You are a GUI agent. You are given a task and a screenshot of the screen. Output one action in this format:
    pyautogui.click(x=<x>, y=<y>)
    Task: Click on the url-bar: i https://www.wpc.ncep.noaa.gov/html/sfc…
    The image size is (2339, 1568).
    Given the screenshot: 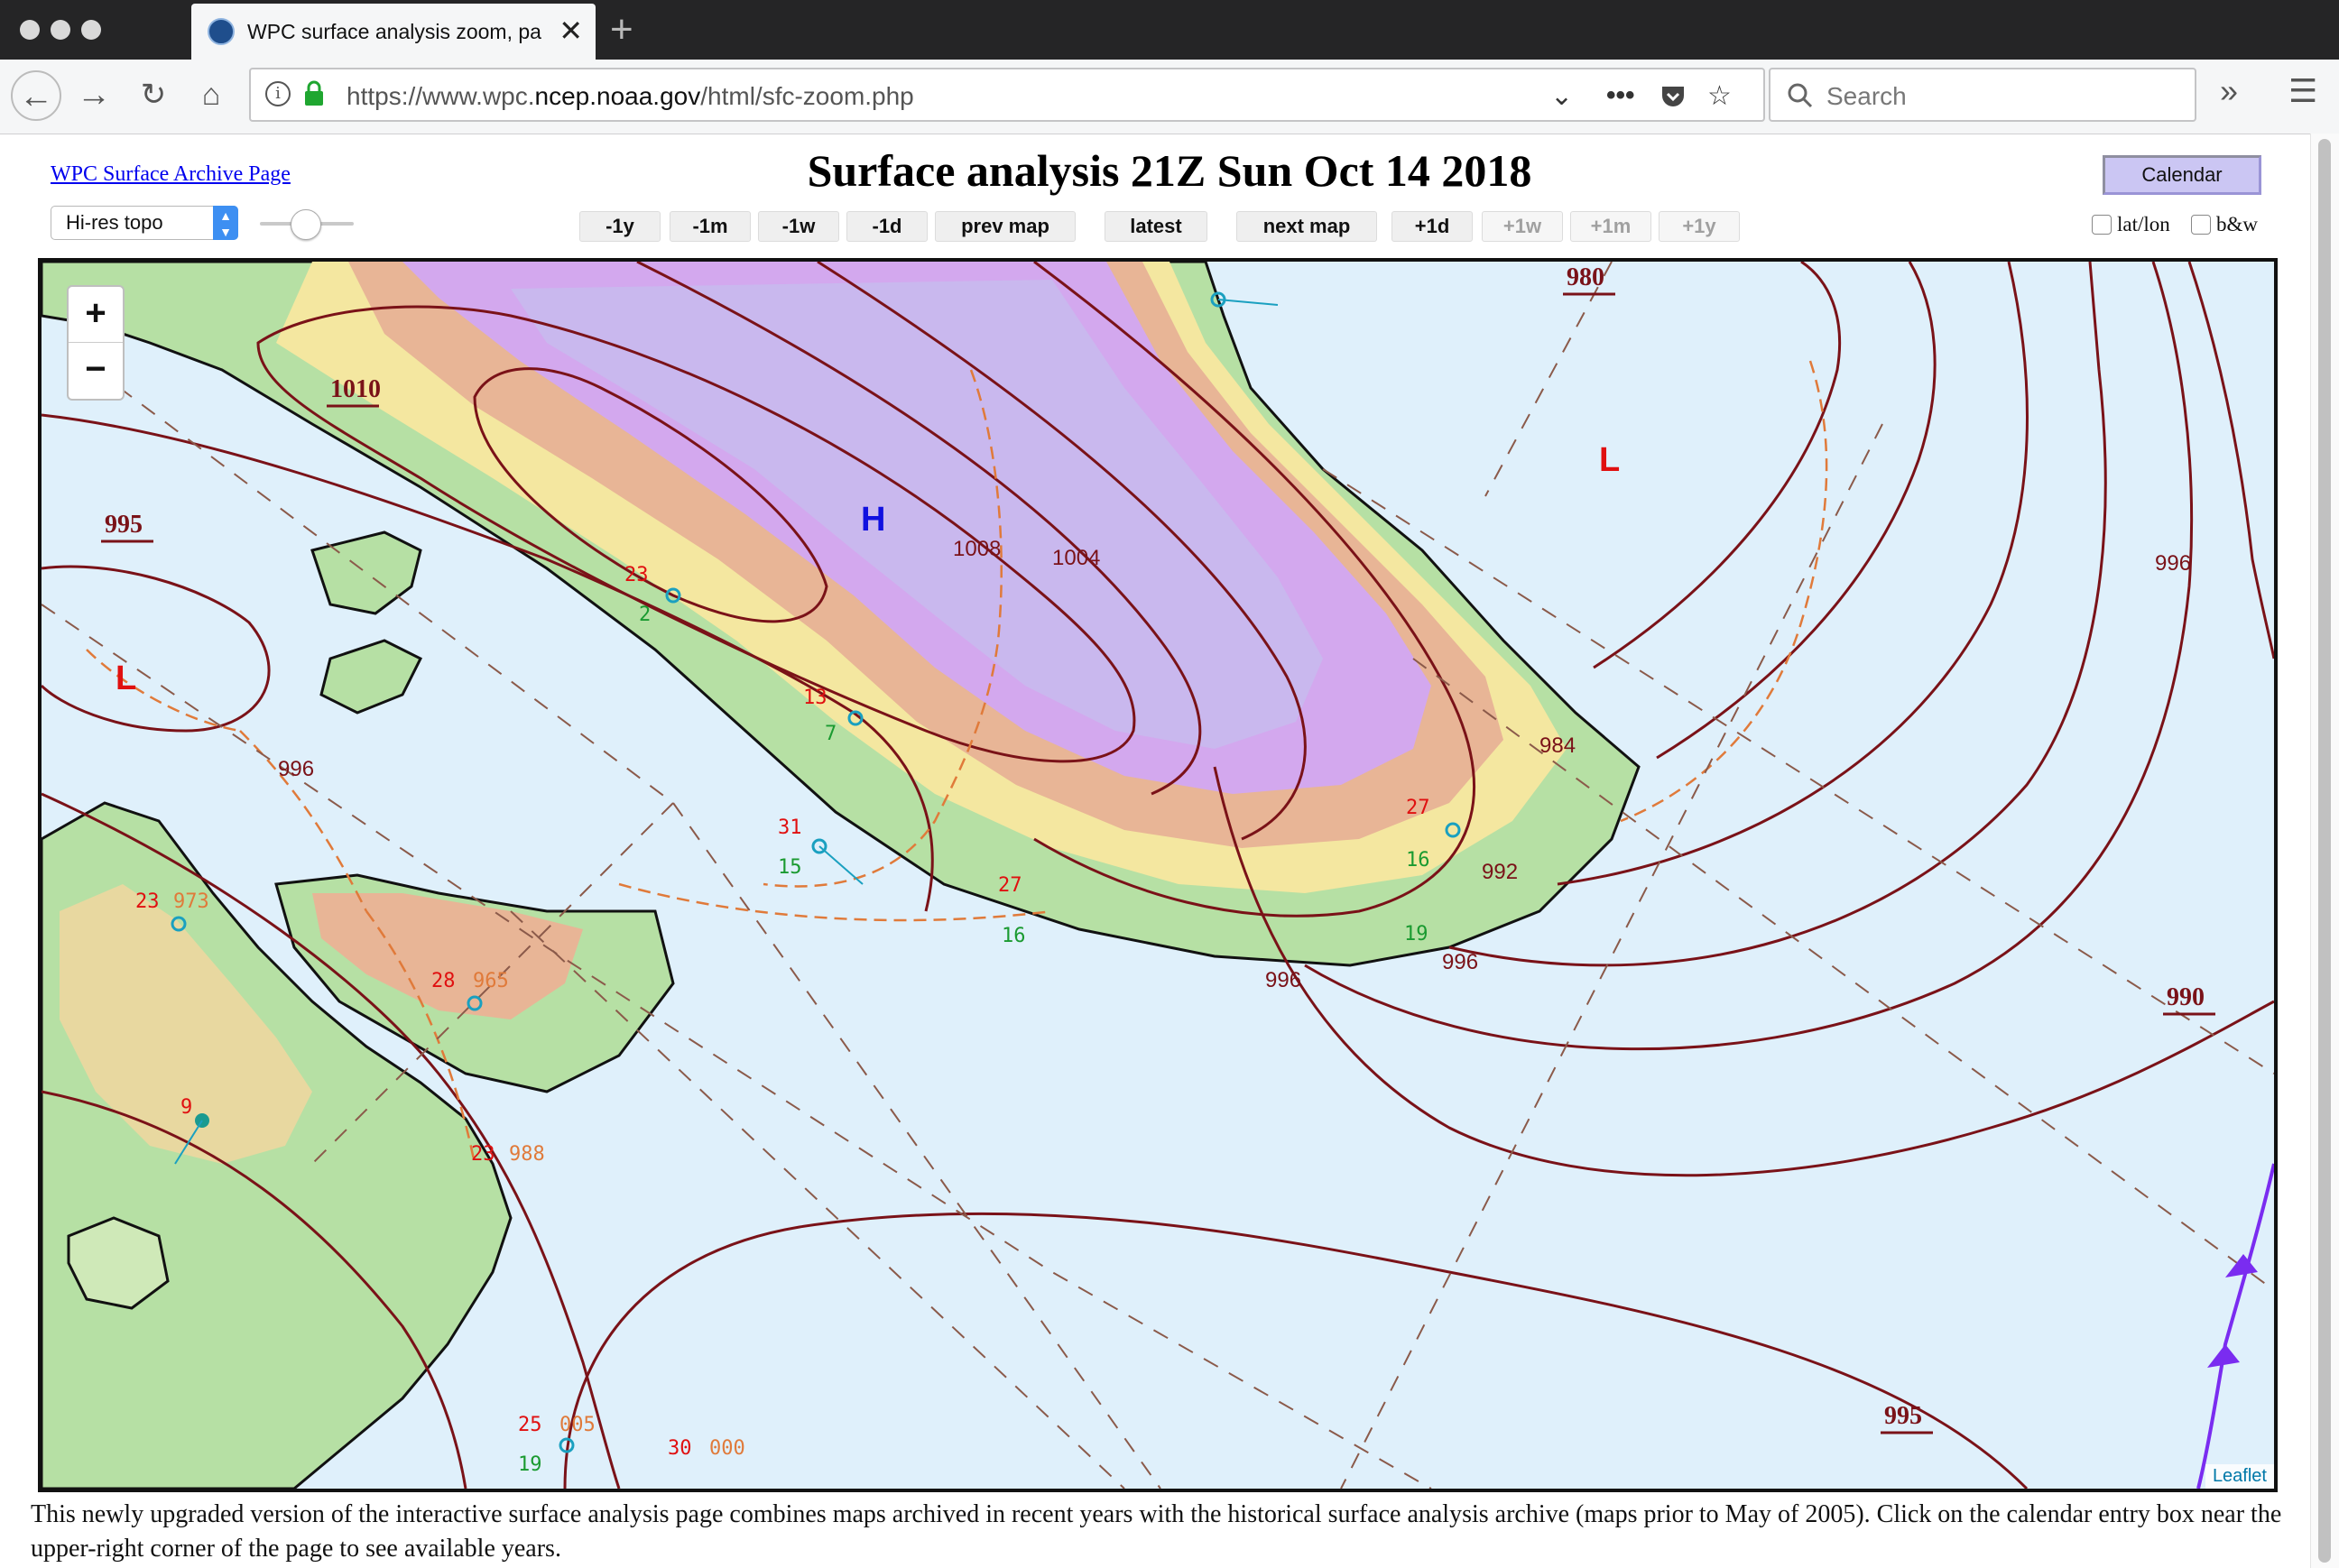 What is the action you would take?
    pyautogui.click(x=1007, y=95)
    